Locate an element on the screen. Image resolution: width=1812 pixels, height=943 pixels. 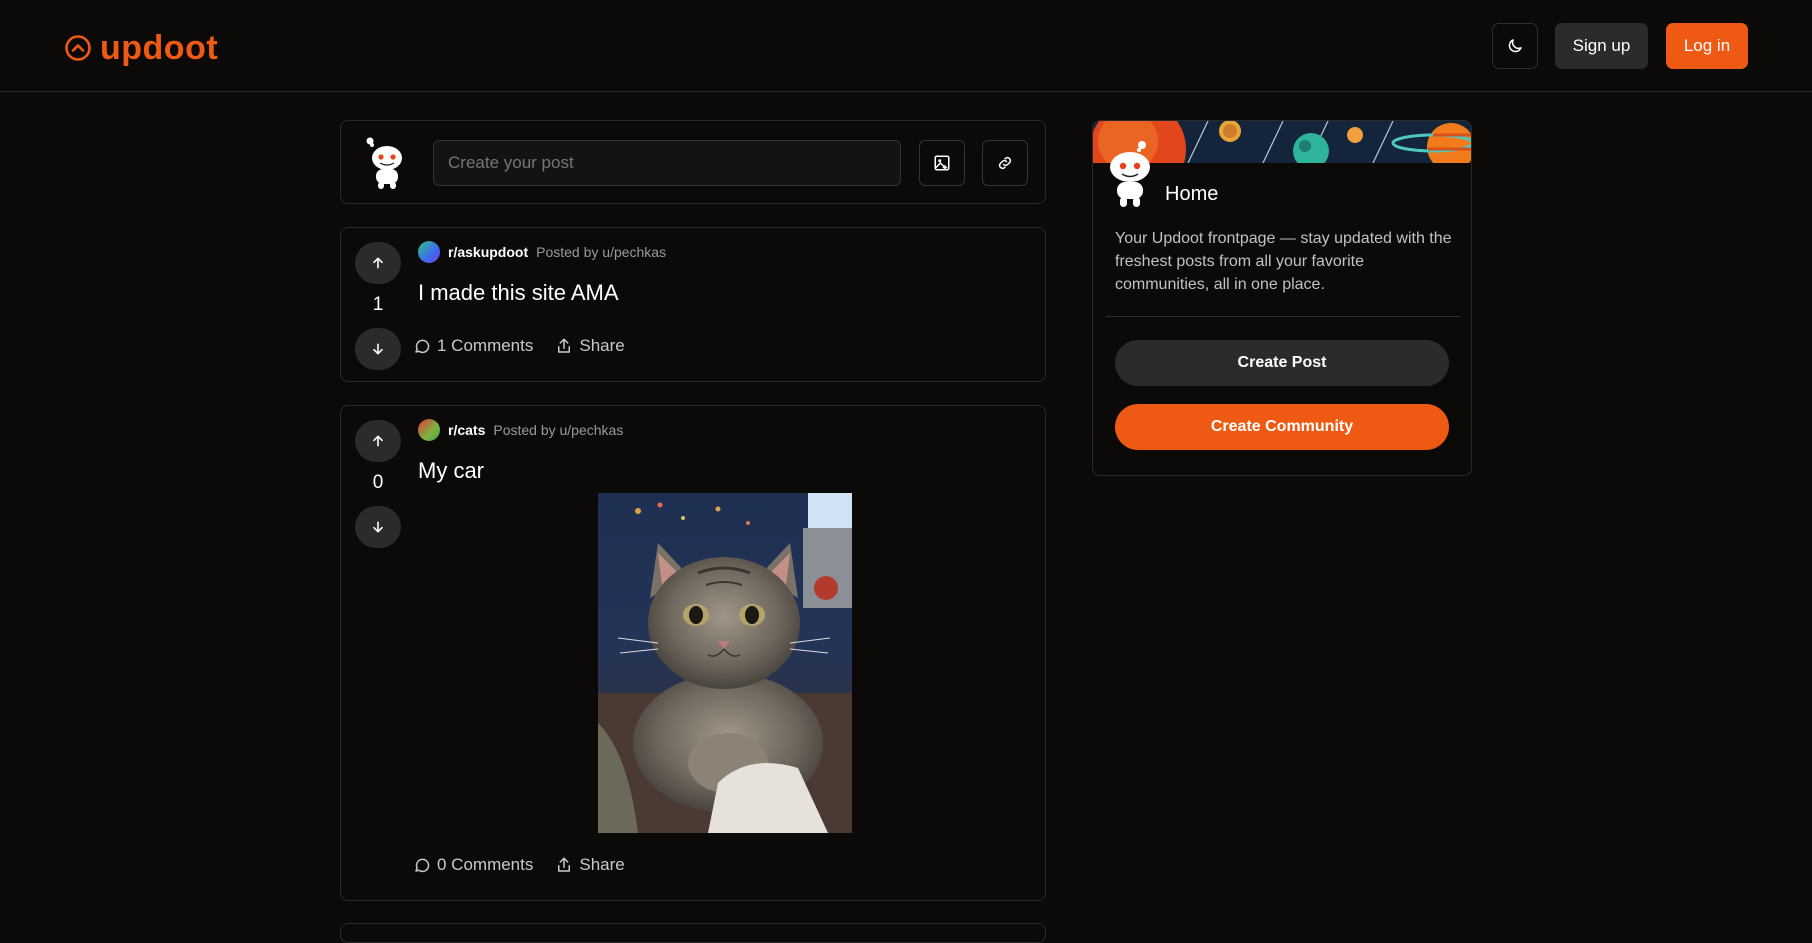
image-icon is located at coordinates (942, 163).